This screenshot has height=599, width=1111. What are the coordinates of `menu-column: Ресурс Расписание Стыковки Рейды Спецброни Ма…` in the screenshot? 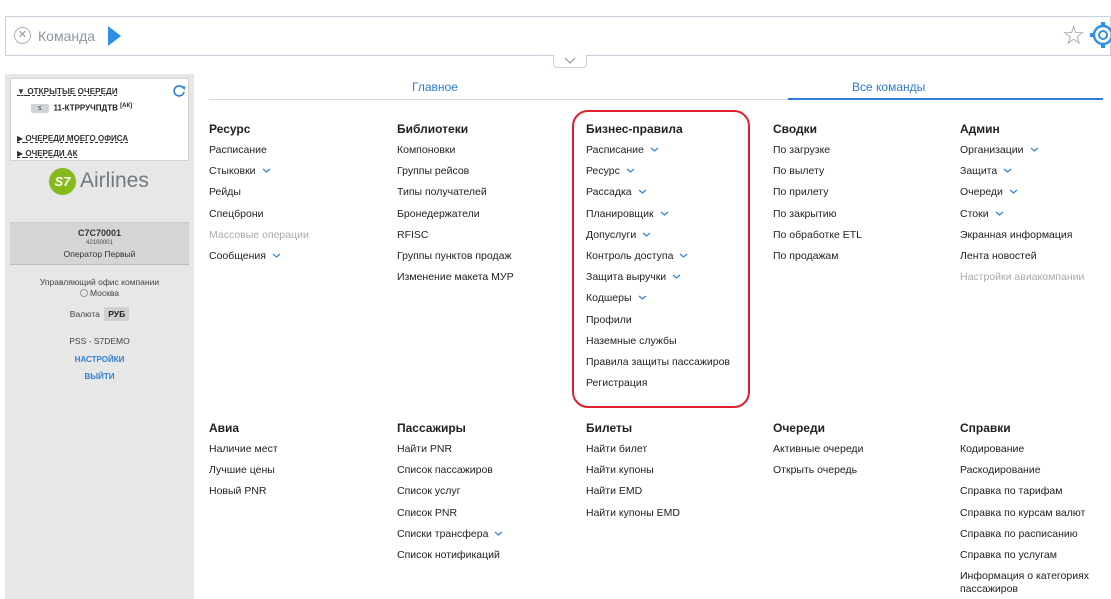 It's located at (259, 196).